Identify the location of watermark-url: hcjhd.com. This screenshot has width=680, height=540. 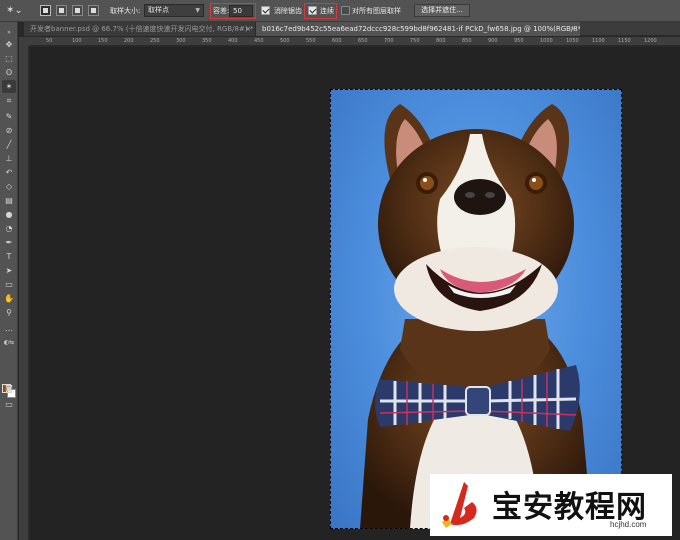
(628, 524).